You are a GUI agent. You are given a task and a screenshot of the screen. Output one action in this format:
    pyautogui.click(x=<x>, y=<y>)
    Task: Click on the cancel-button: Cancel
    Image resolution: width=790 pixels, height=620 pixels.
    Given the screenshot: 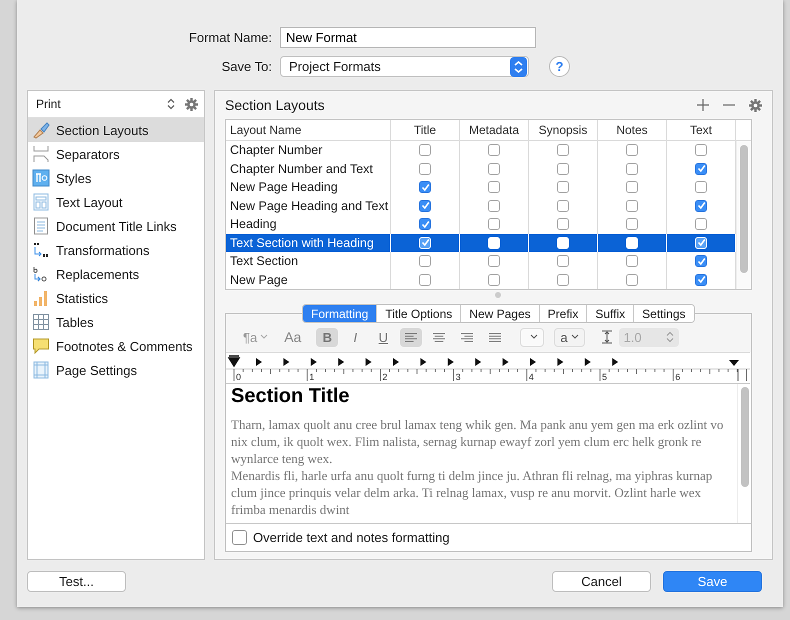 What is the action you would take?
    pyautogui.click(x=601, y=581)
    